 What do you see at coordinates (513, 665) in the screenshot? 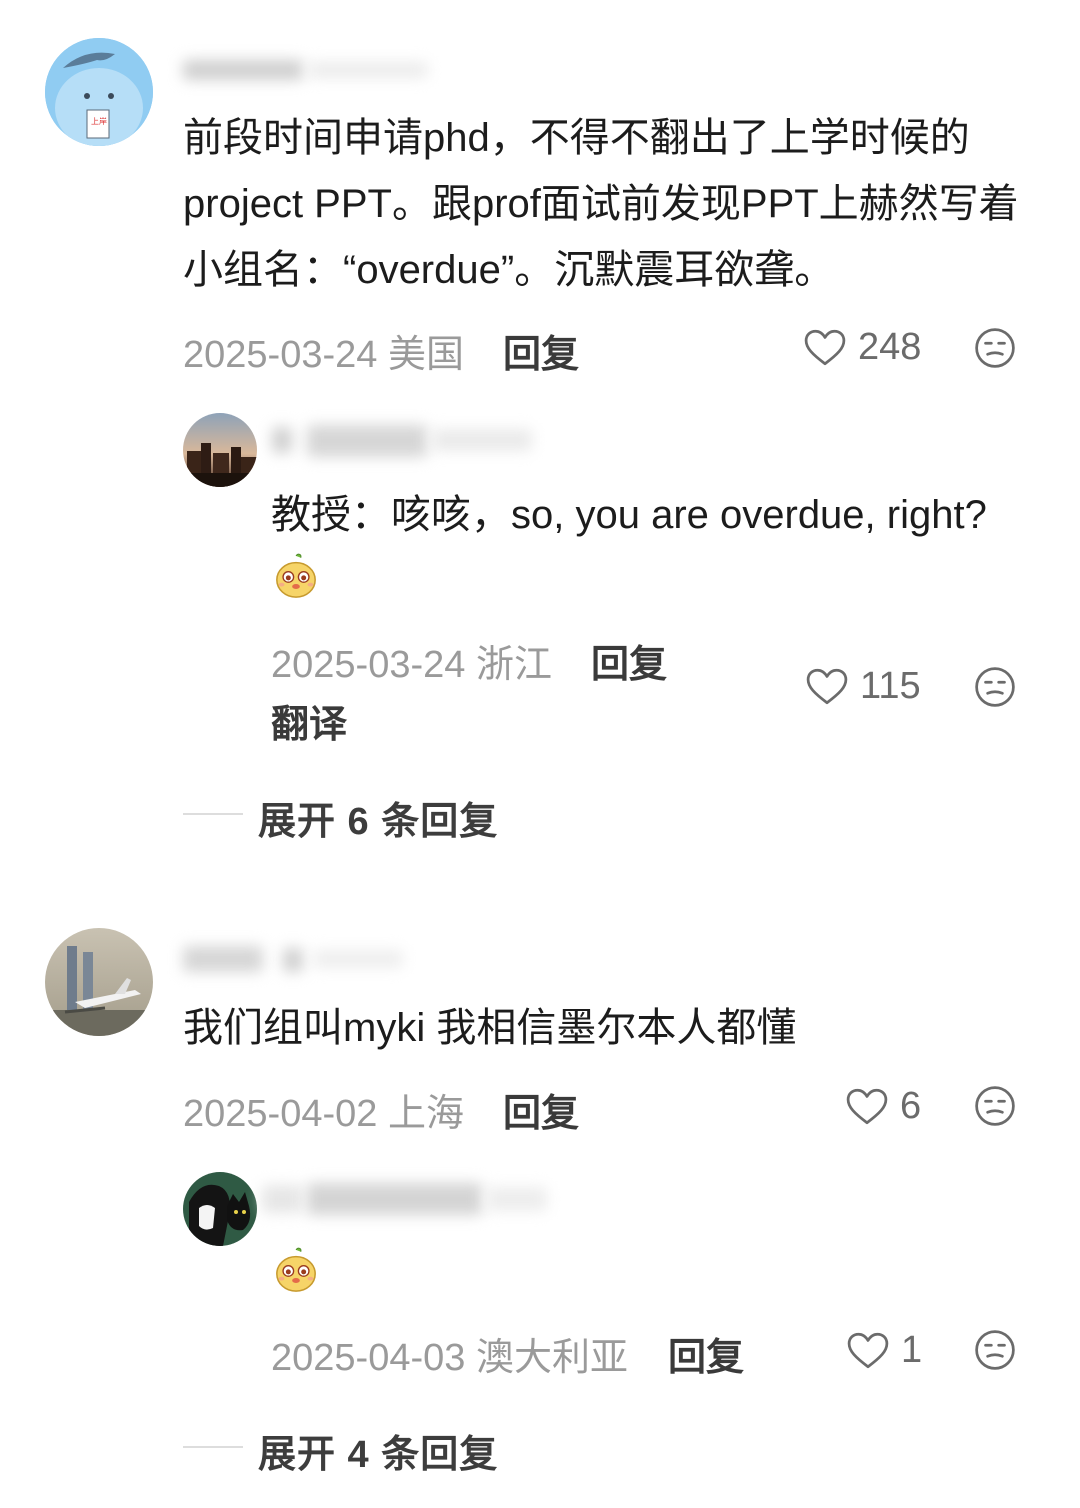
I see `reply-location: 浙江` at bounding box center [513, 665].